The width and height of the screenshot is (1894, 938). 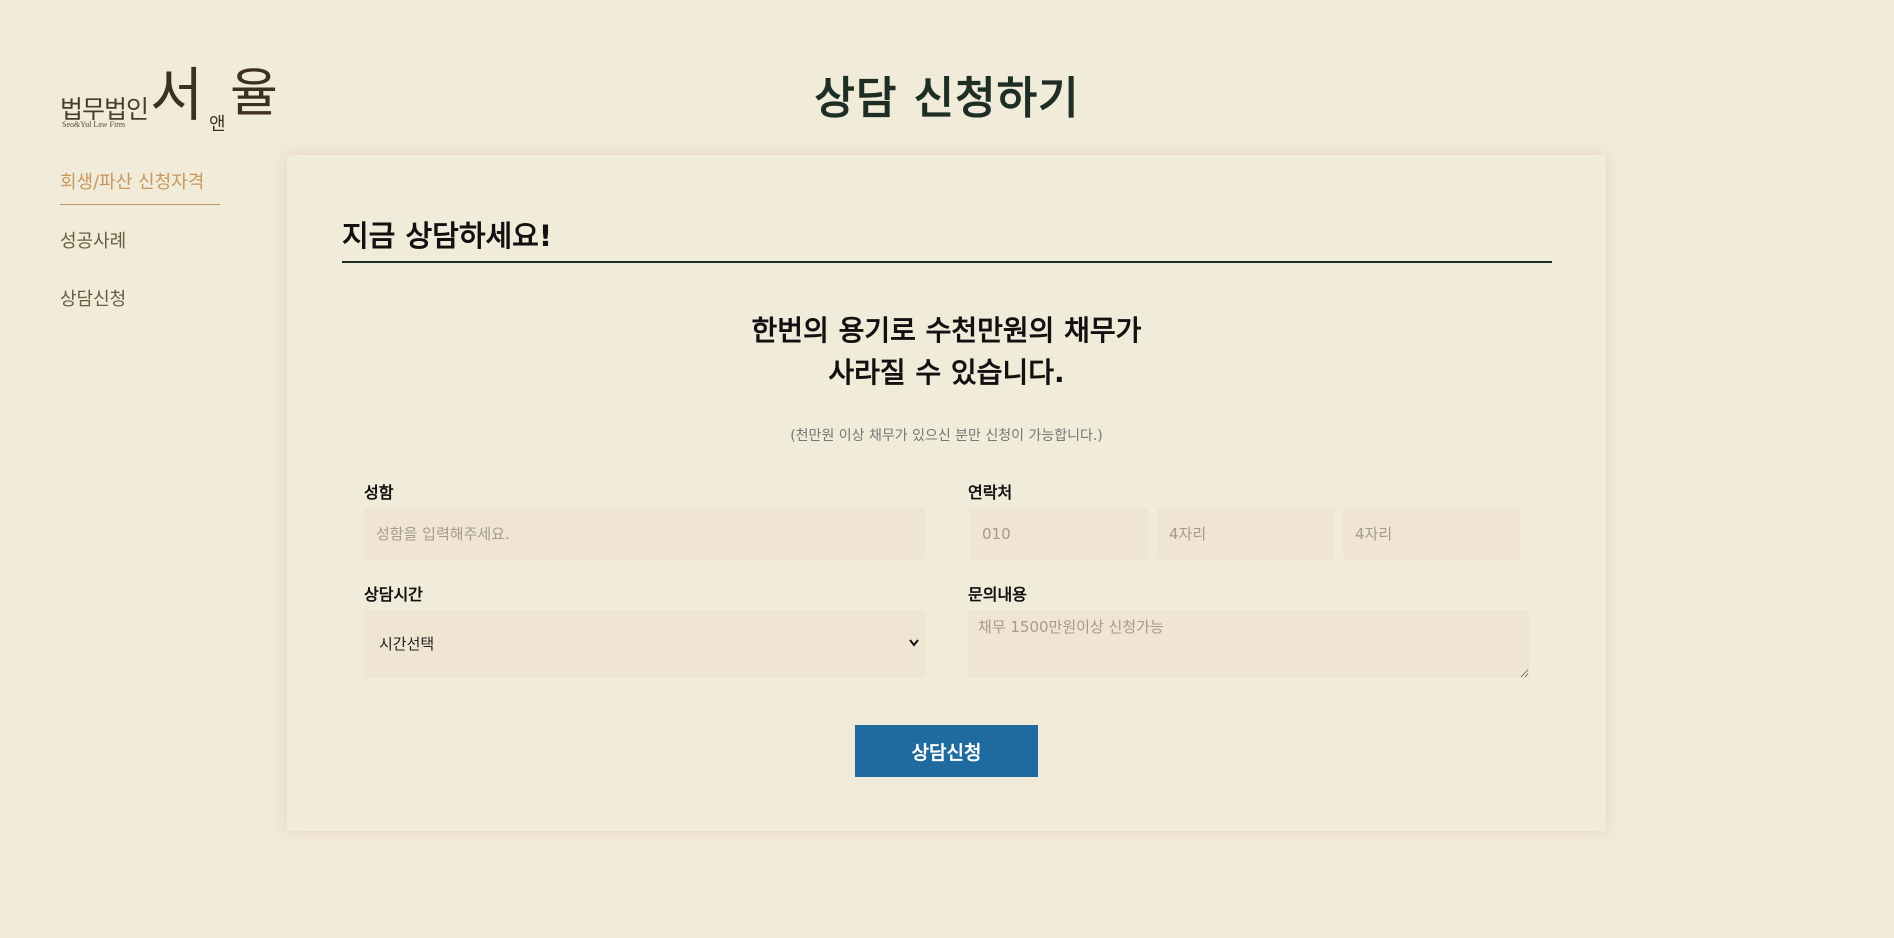 I want to click on message-label: 문의내용, so click(x=997, y=594).